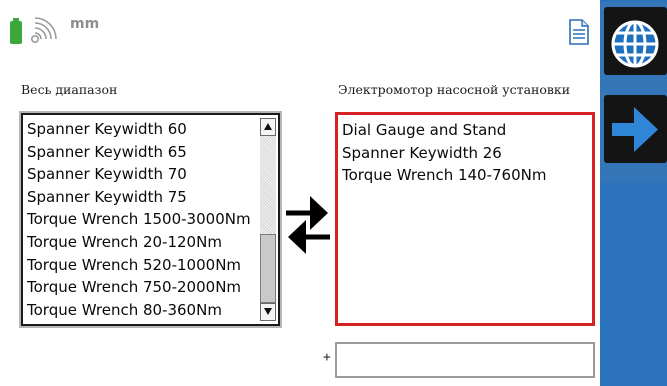  What do you see at coordinates (140, 242) in the screenshot?
I see `list-item: Torque Wrench 20-120Nm` at bounding box center [140, 242].